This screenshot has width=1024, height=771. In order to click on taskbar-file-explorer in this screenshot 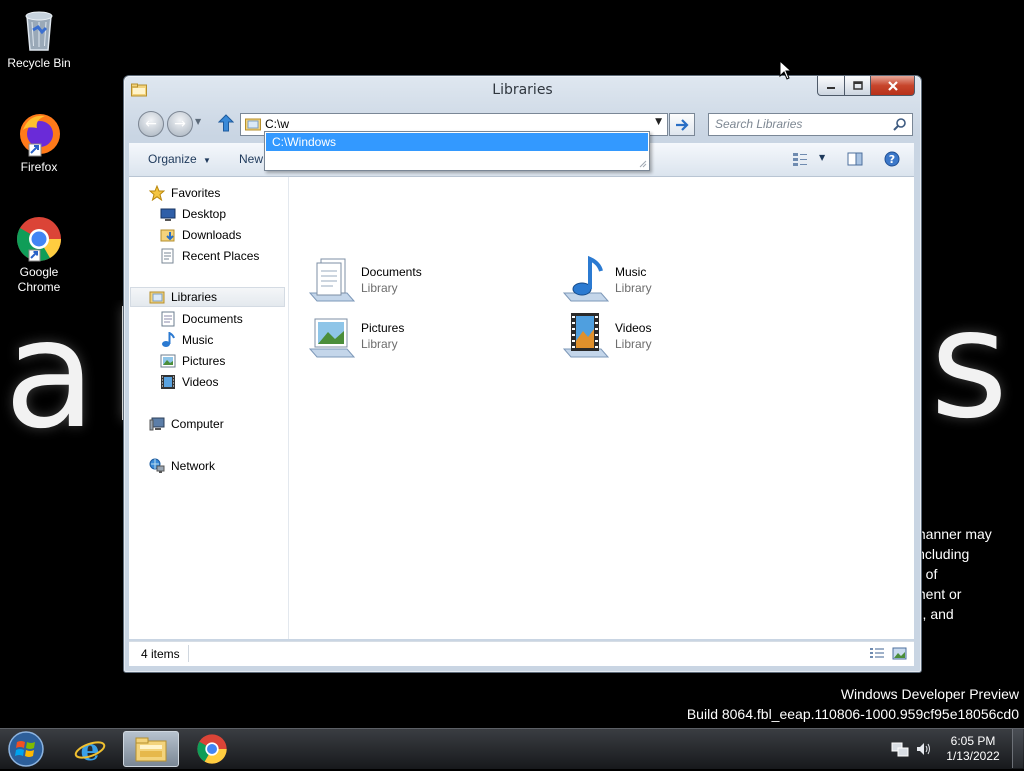, I will do `click(151, 749)`.